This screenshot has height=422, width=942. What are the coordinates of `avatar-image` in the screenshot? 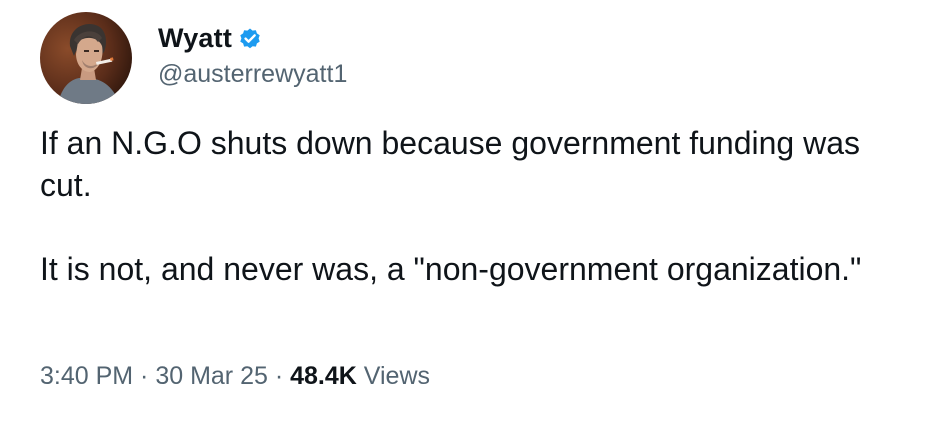 It's located at (86, 58).